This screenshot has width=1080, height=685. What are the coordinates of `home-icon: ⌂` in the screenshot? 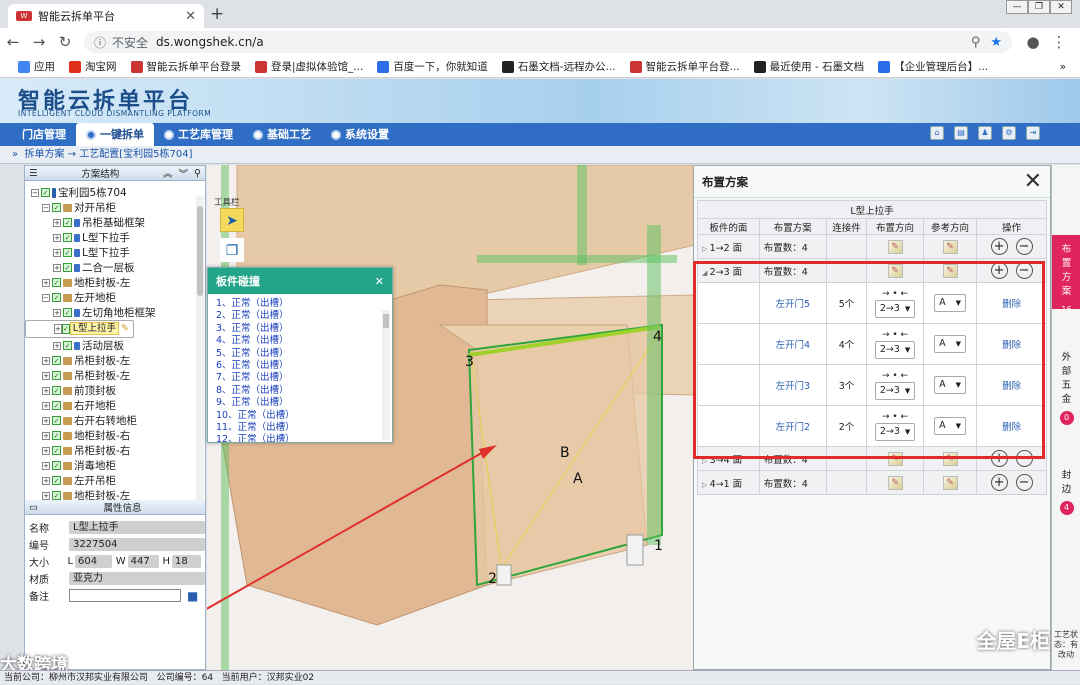 It's located at (937, 133).